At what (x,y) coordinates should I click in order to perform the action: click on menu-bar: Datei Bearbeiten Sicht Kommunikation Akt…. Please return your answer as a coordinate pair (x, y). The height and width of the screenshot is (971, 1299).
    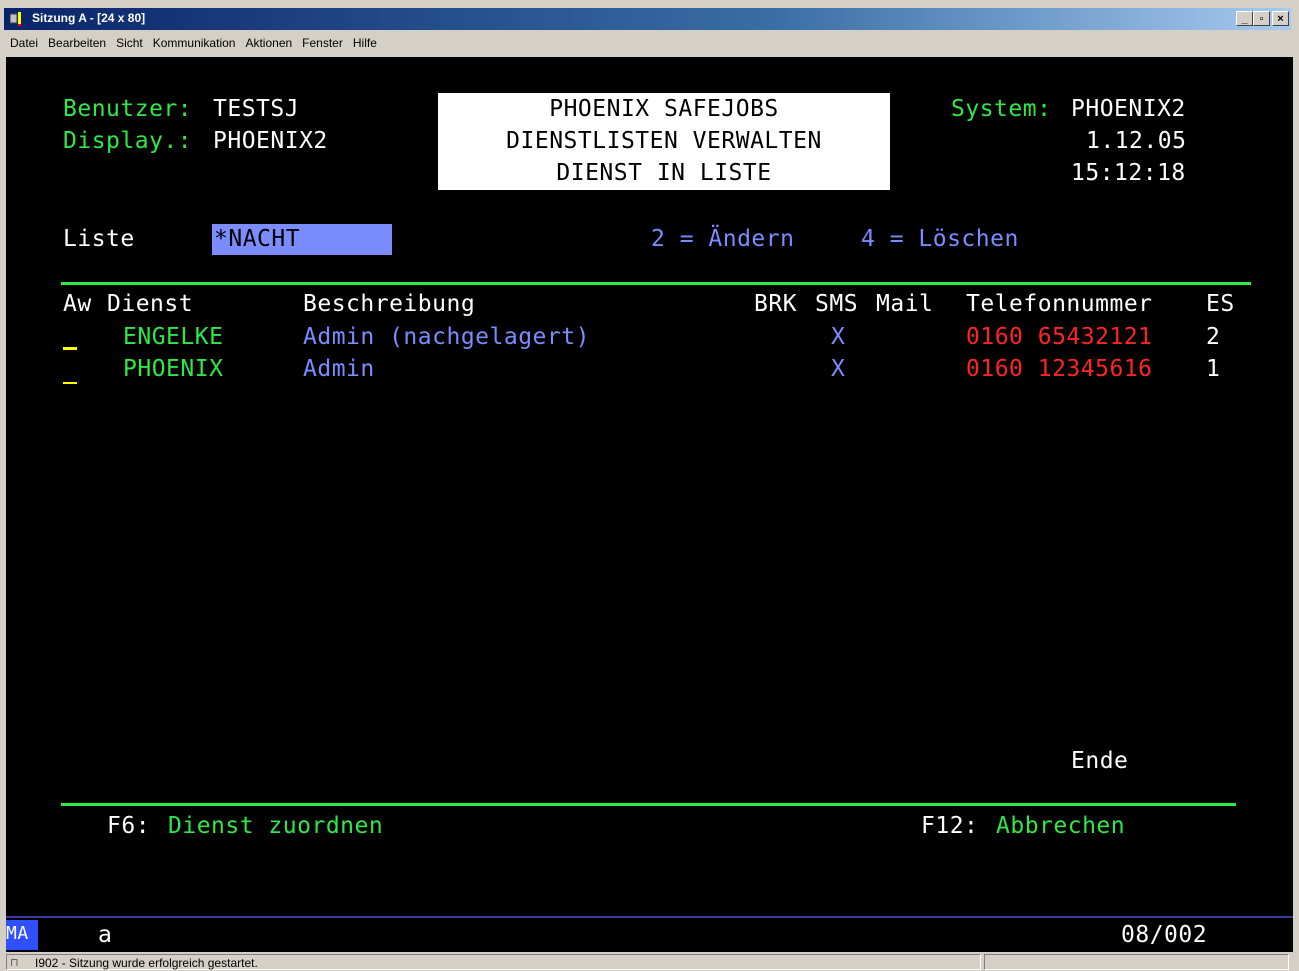
    Looking at the image, I should click on (192, 44).